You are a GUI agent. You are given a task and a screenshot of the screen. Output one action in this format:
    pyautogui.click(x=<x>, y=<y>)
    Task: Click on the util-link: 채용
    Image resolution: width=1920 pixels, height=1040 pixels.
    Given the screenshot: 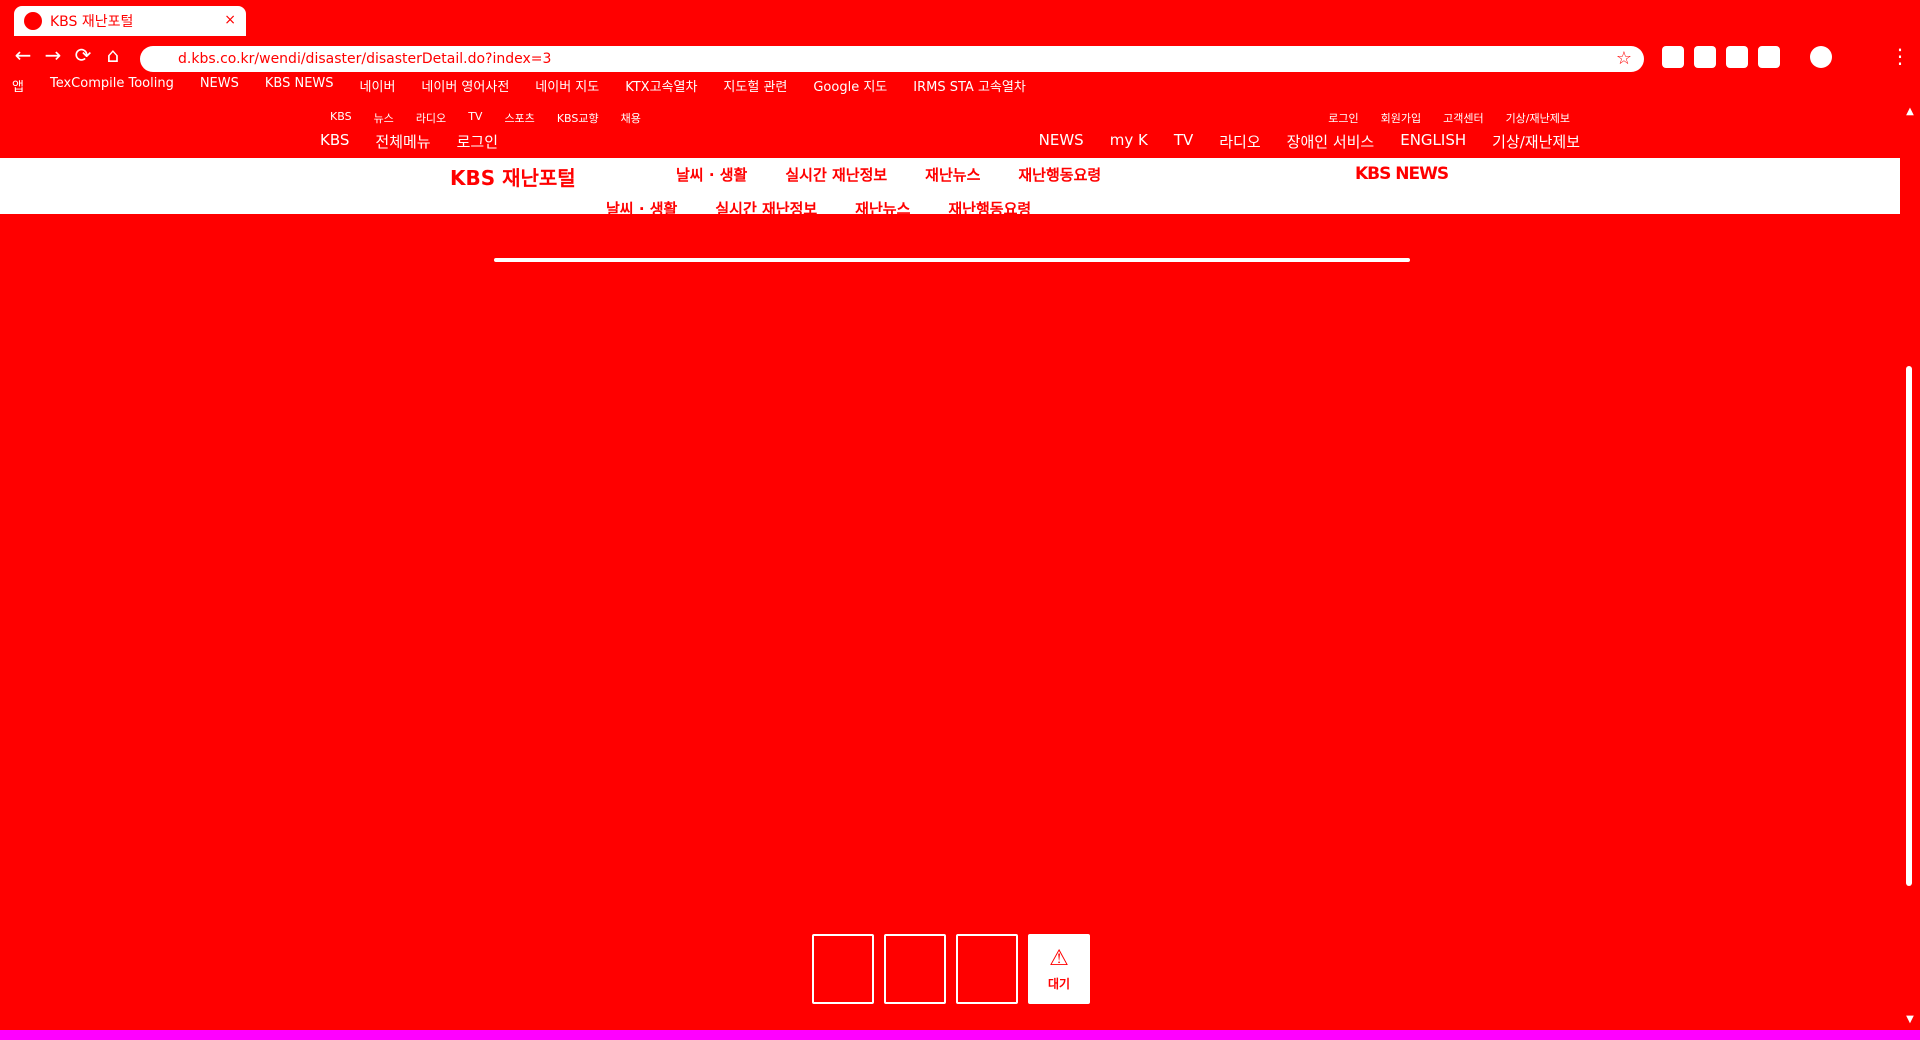 What is the action you would take?
    pyautogui.click(x=631, y=119)
    